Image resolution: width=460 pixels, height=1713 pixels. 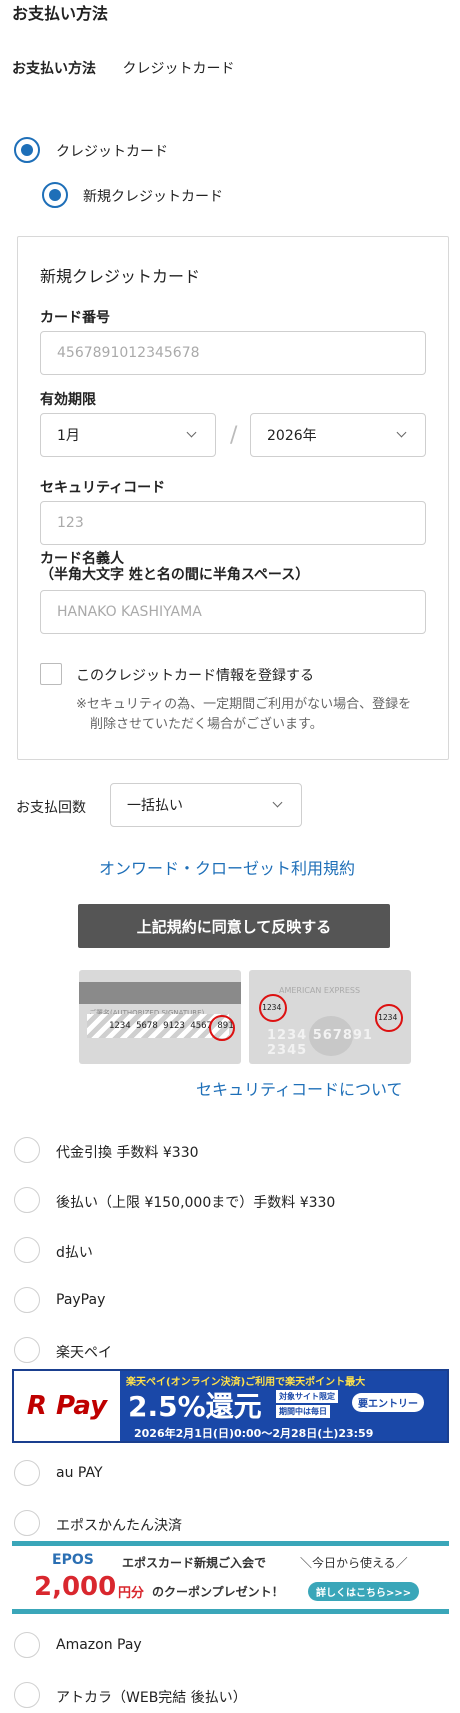 What do you see at coordinates (233, 523) in the screenshot?
I see `cvc-input: 123` at bounding box center [233, 523].